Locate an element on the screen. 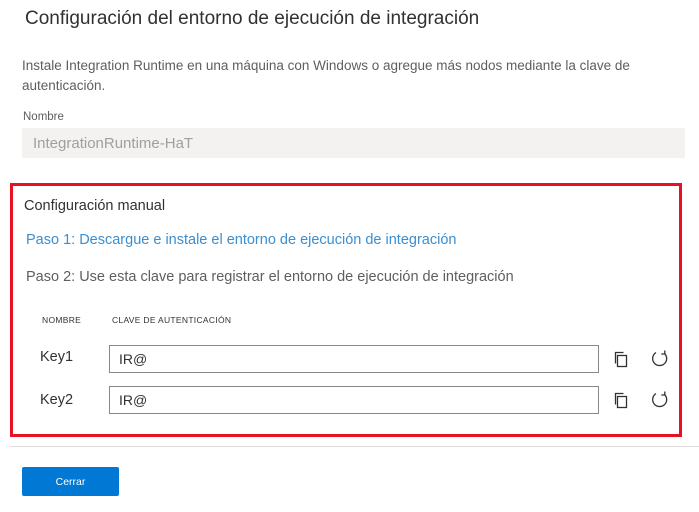 The image size is (699, 512). key1-input is located at coordinates (354, 359).